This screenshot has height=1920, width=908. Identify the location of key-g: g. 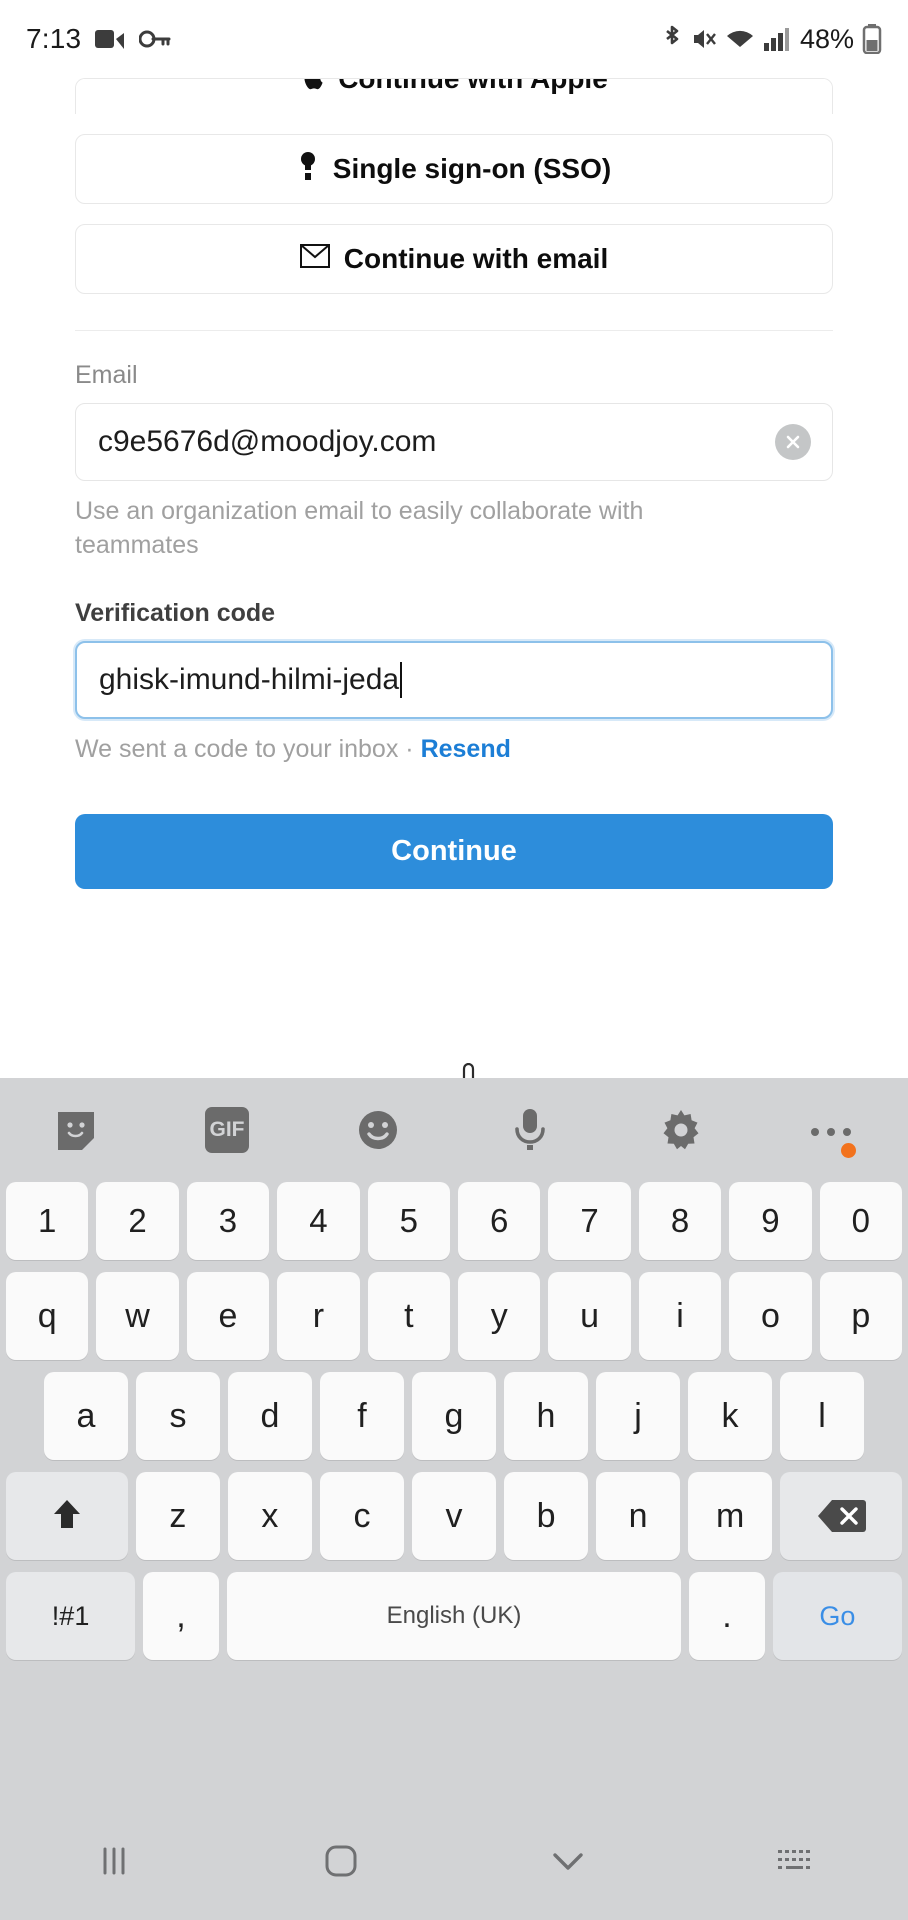
(454, 1416).